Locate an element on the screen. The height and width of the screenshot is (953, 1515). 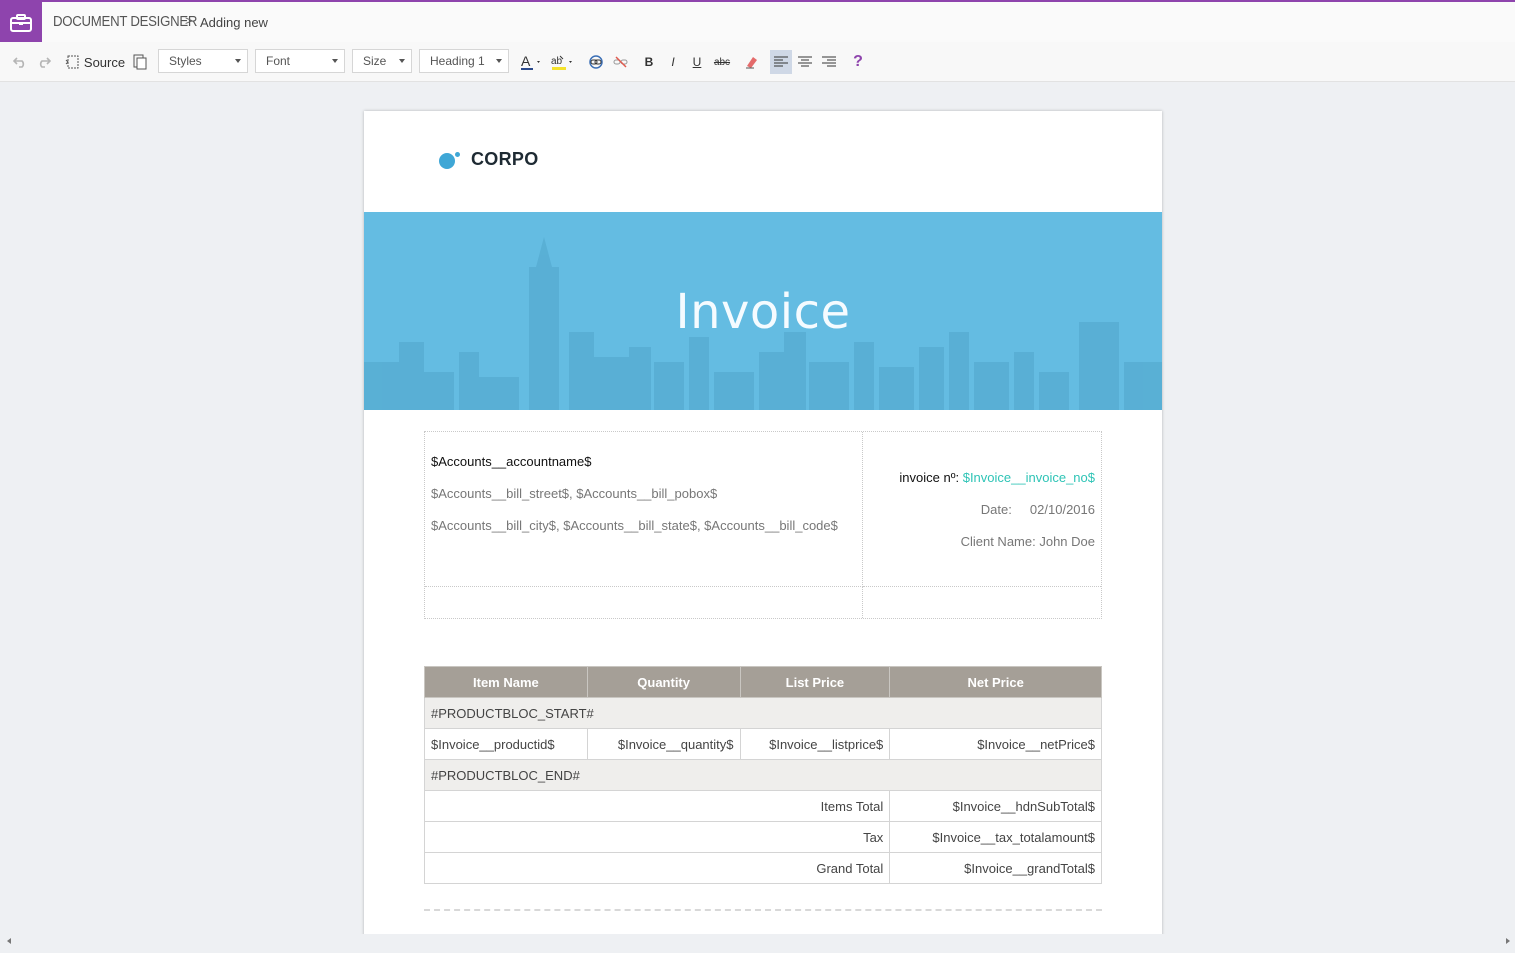
templates-icon is located at coordinates (140, 62).